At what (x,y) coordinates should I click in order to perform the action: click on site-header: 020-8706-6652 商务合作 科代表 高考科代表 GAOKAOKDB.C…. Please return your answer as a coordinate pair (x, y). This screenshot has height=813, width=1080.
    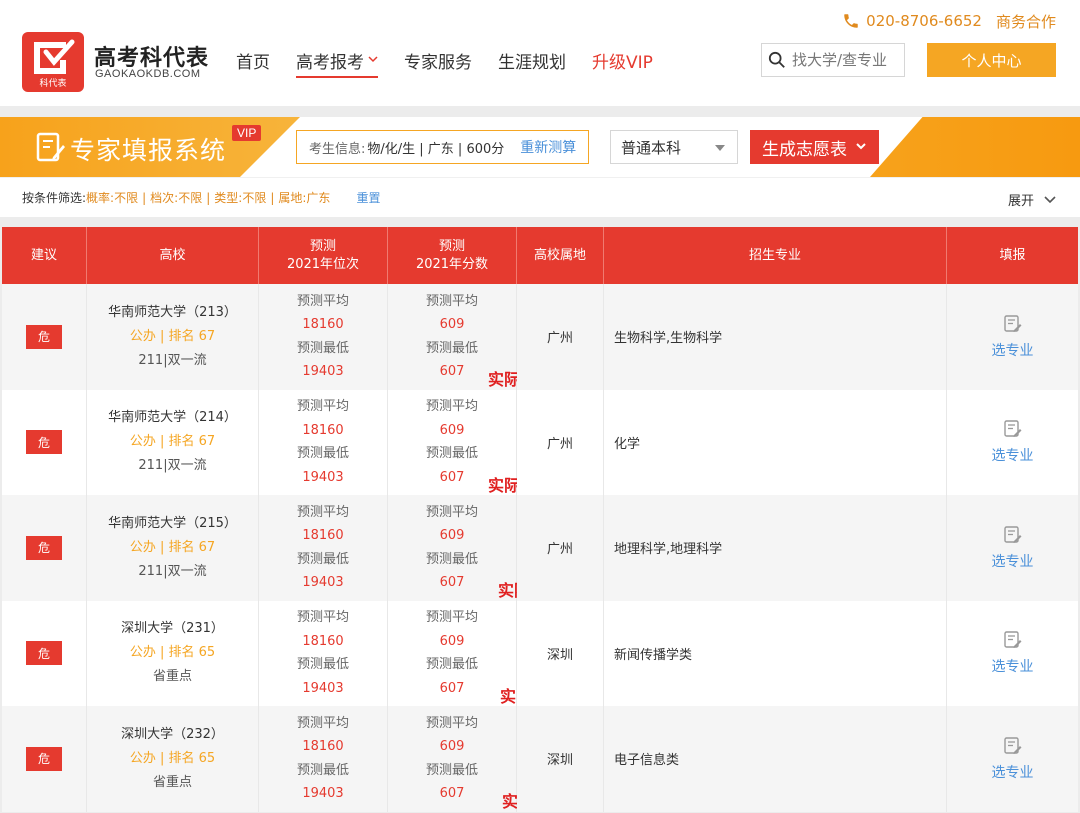
    Looking at the image, I should click on (540, 53).